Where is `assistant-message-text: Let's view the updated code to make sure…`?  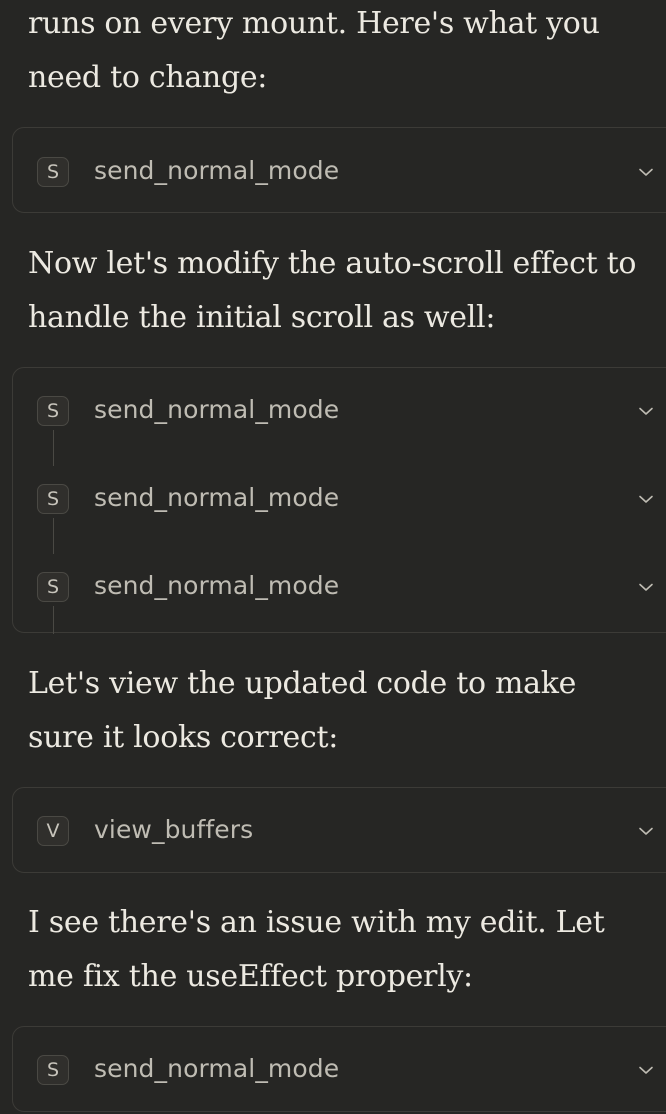
assistant-message-text: Let's view the updated code to make sure… is located at coordinates (338, 711).